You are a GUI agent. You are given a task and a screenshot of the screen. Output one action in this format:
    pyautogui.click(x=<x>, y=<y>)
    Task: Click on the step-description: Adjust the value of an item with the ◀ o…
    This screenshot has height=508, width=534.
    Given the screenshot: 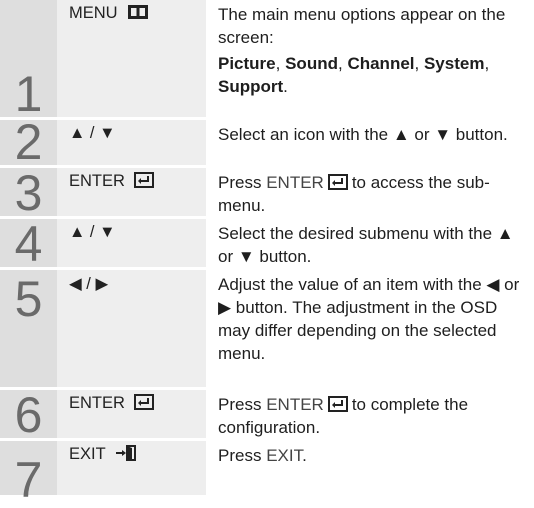 What is the action you would take?
    pyautogui.click(x=374, y=317)
    